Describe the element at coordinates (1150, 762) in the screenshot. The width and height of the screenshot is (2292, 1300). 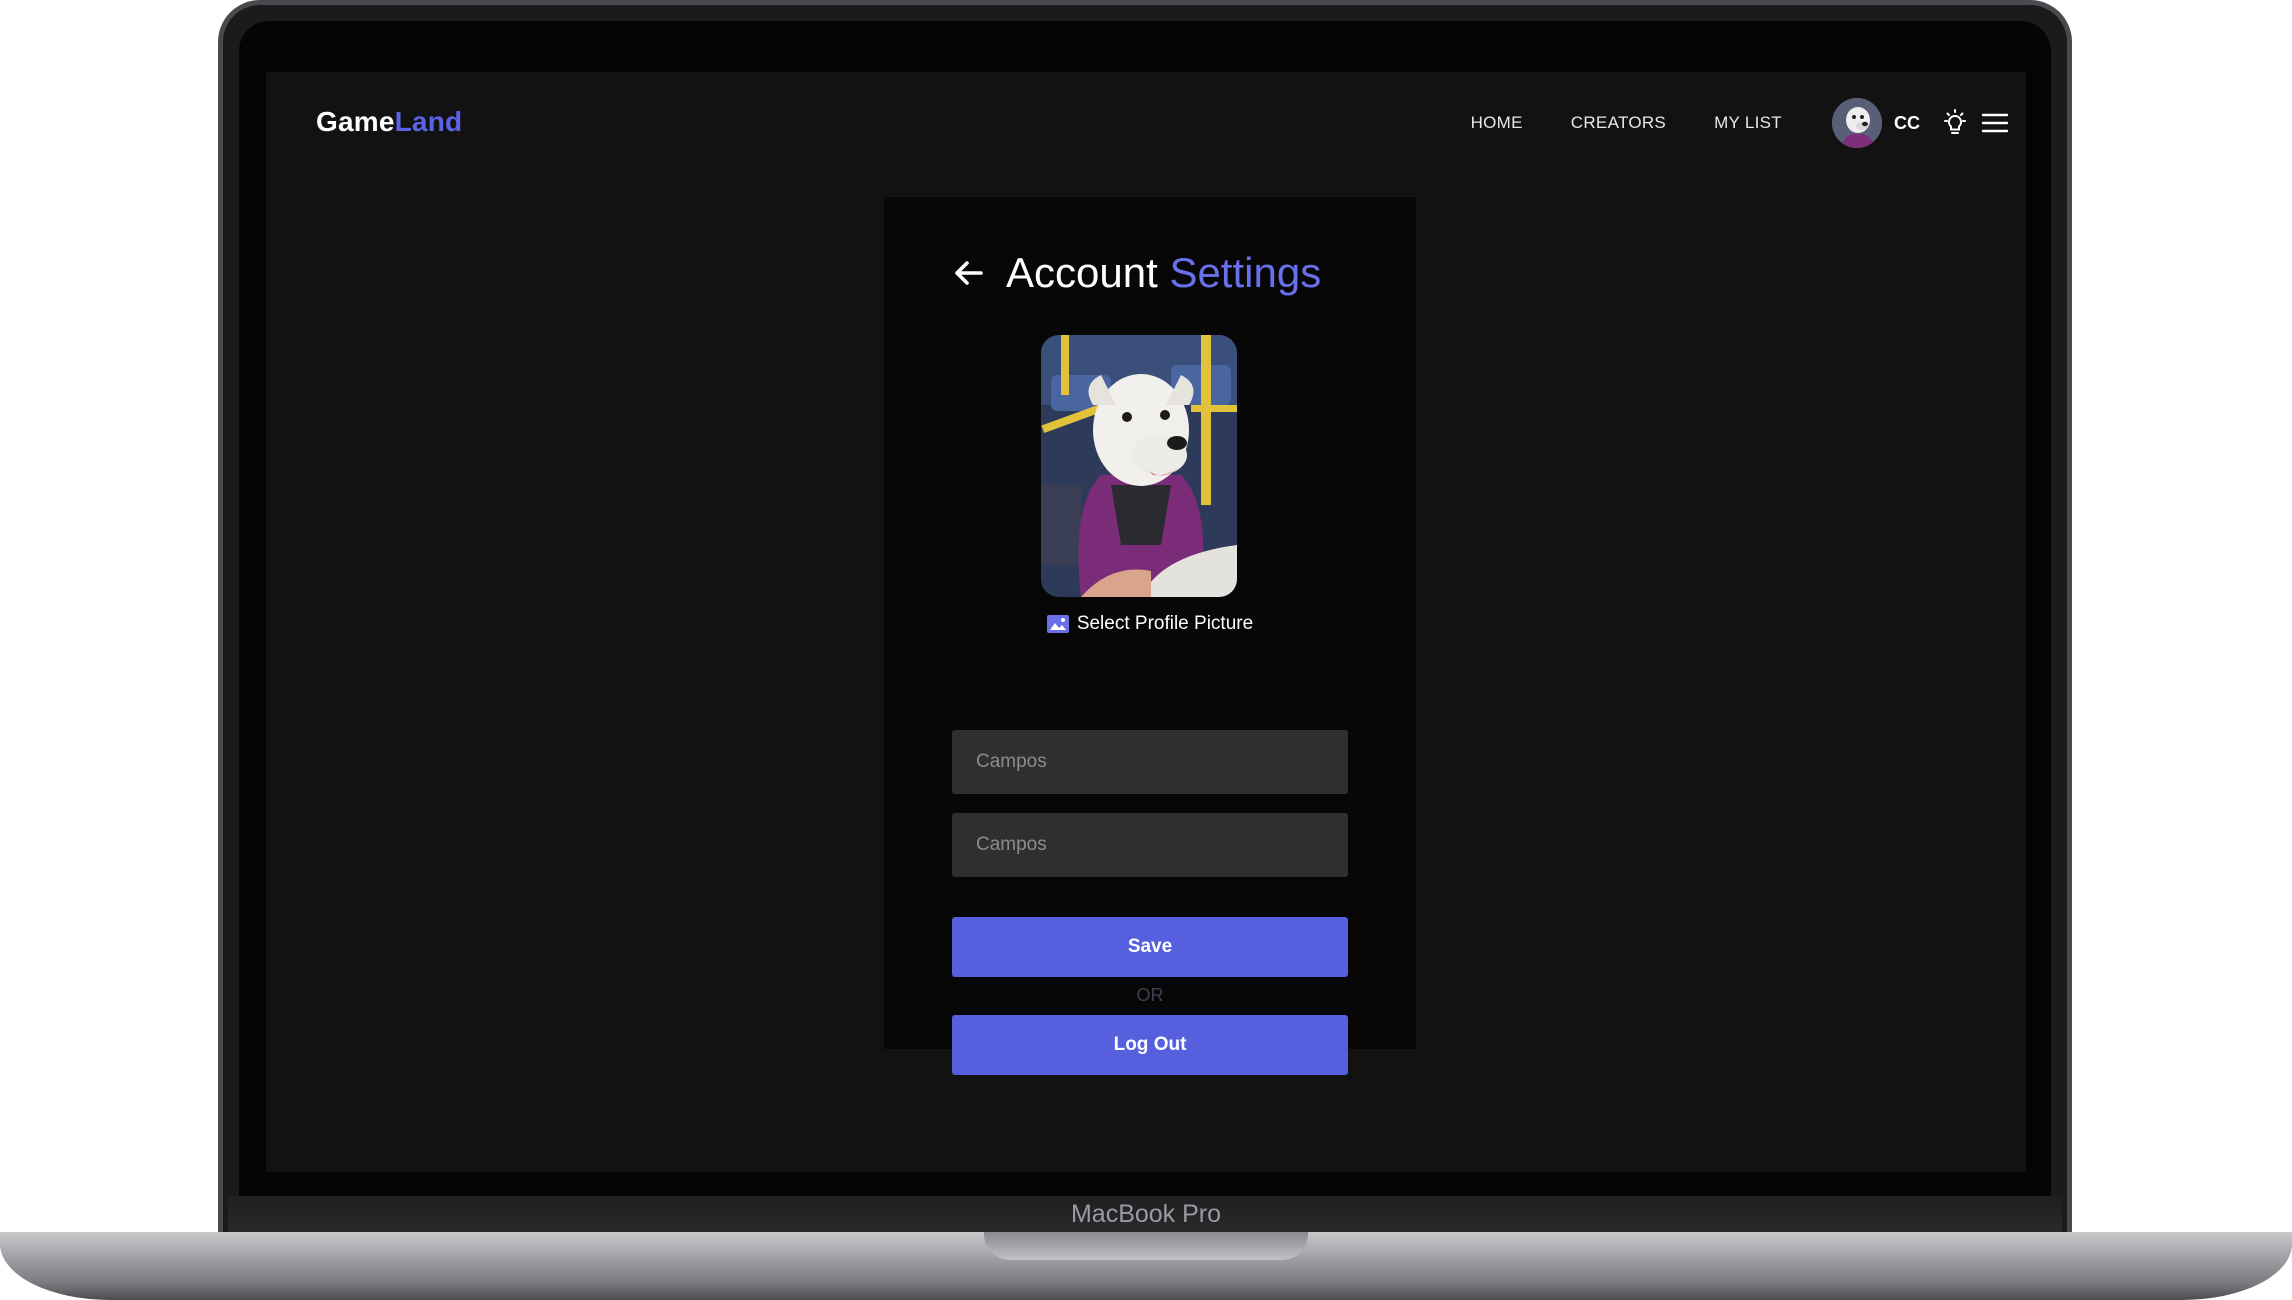
I see `first-name-input` at that location.